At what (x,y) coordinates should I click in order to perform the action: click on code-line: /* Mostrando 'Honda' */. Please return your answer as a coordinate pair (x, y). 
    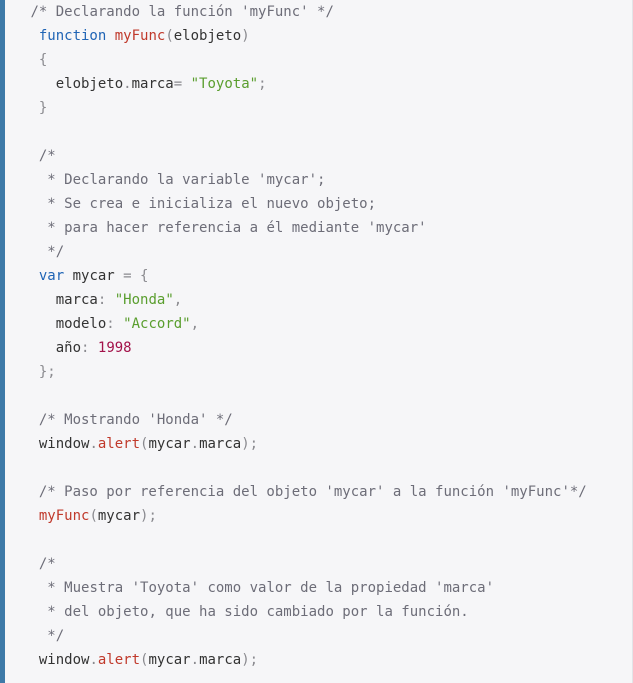
    Looking at the image, I should click on (127, 420).